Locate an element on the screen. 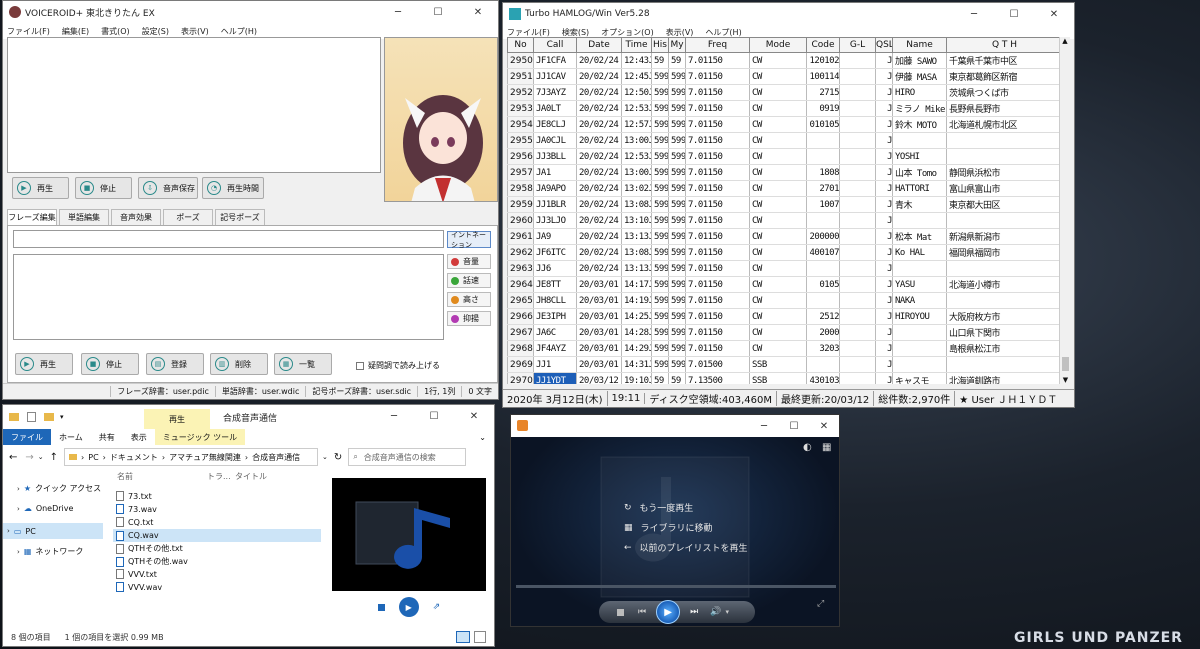 Image resolution: width=1200 pixels, height=649 pixels. log-cell-code: 0919 is located at coordinates (823, 108).